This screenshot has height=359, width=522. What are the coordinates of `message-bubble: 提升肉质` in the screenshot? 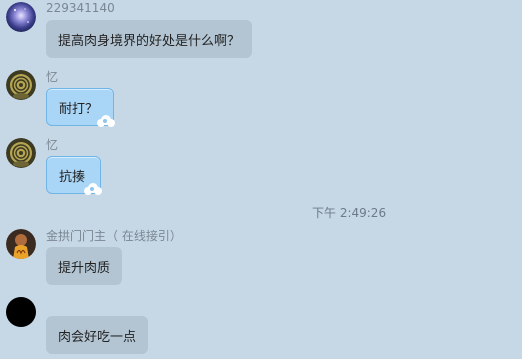 It's located at (84, 266).